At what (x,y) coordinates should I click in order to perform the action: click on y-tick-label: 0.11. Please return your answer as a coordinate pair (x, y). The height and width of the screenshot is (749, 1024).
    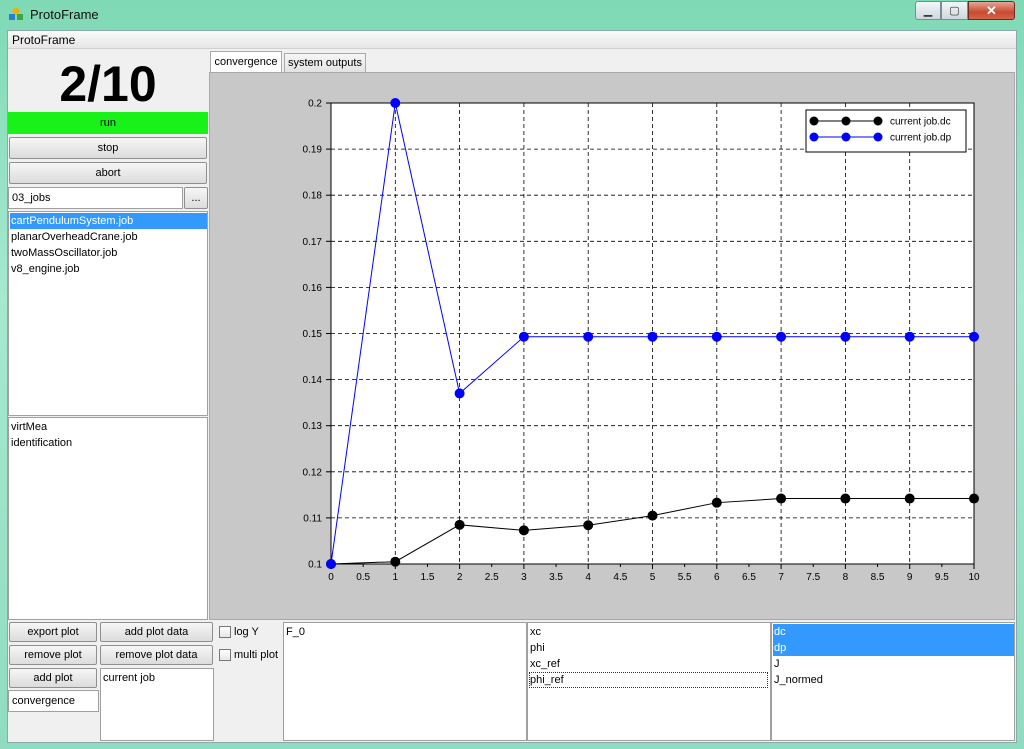
    Looking at the image, I should click on (312, 518).